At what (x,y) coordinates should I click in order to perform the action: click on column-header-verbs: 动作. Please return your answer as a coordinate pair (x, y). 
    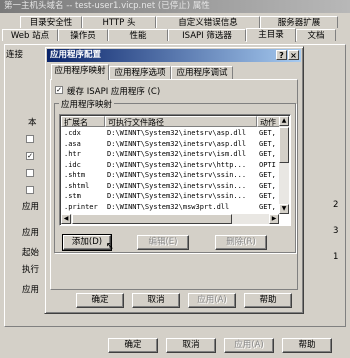
    Looking at the image, I should click on (269, 121).